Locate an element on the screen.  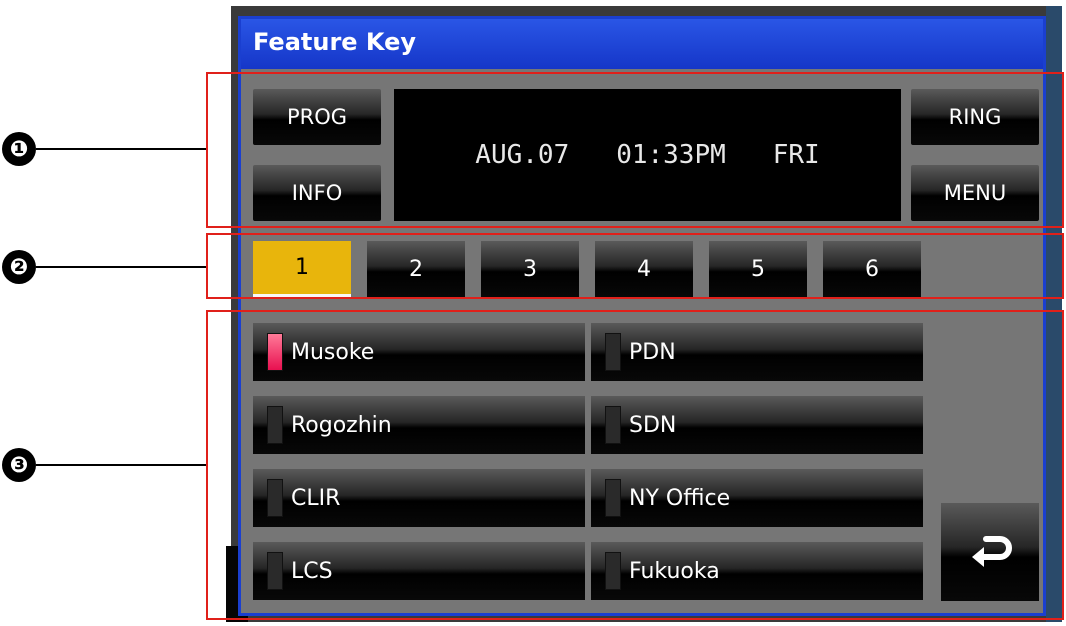
callout-number-3: ❸ is located at coordinates (19, 465).